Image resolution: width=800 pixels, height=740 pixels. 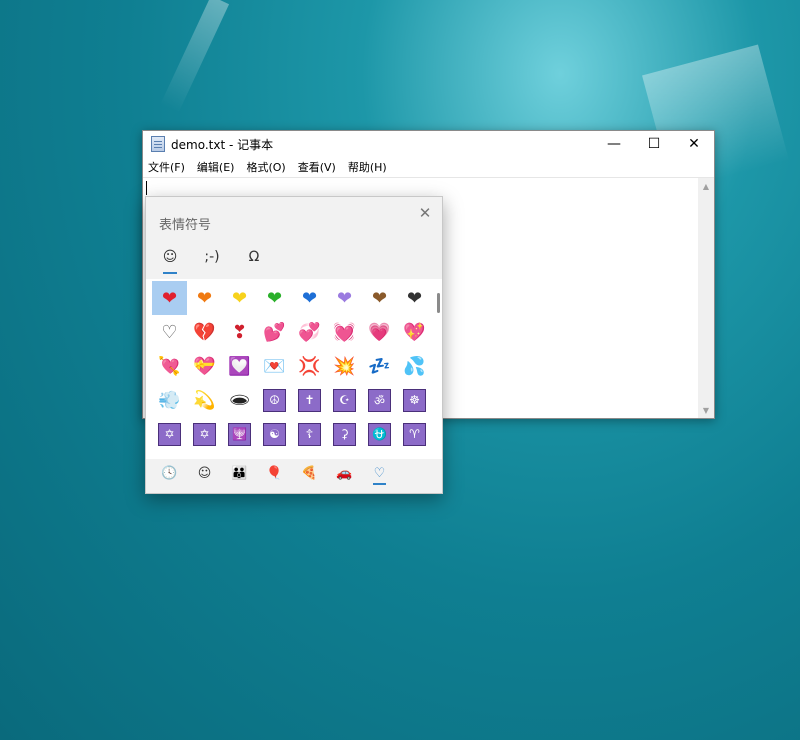 I want to click on emoji-blue-heart: ❤, so click(x=309, y=298).